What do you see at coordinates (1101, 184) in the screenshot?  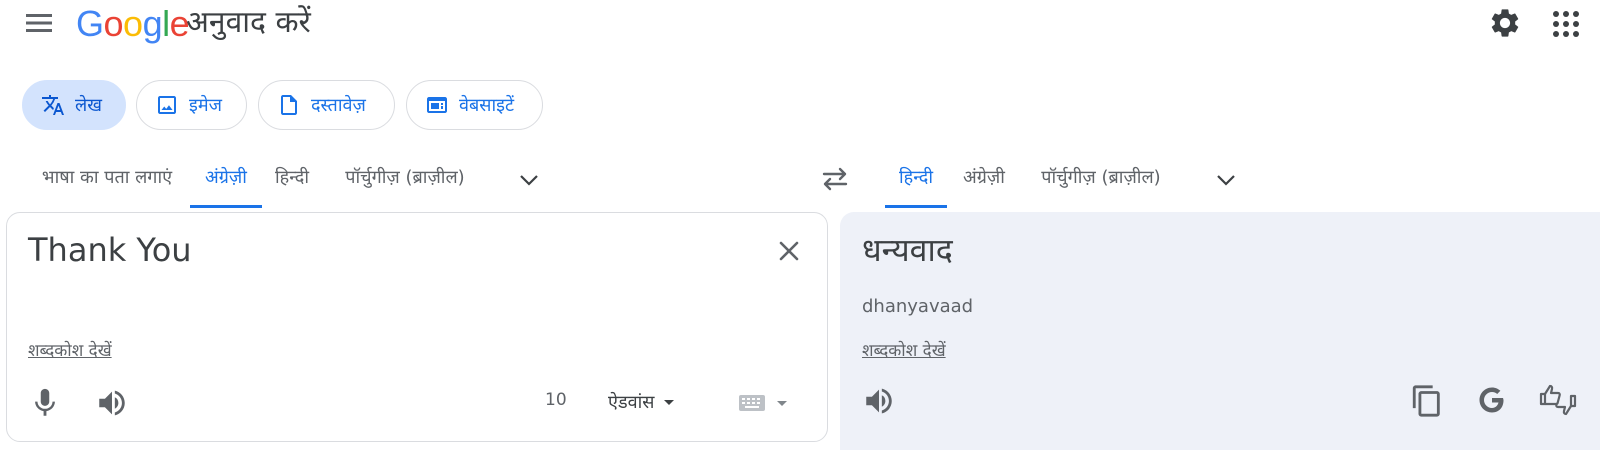 I see `target-lang-portuguese: पॉर्चुगीज़ (ब्राज़ील)` at bounding box center [1101, 184].